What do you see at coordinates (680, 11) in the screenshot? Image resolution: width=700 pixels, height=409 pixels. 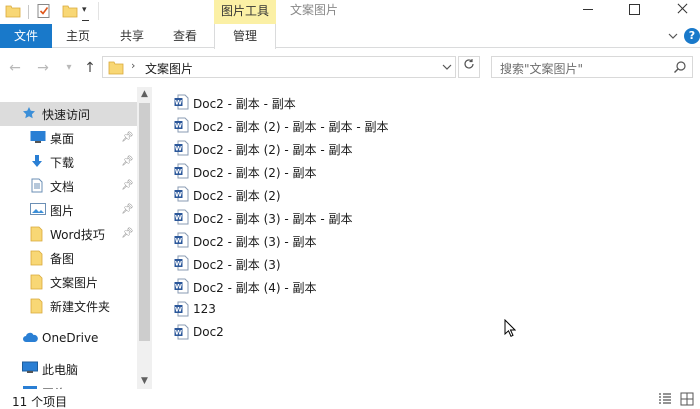 I see `close-button` at bounding box center [680, 11].